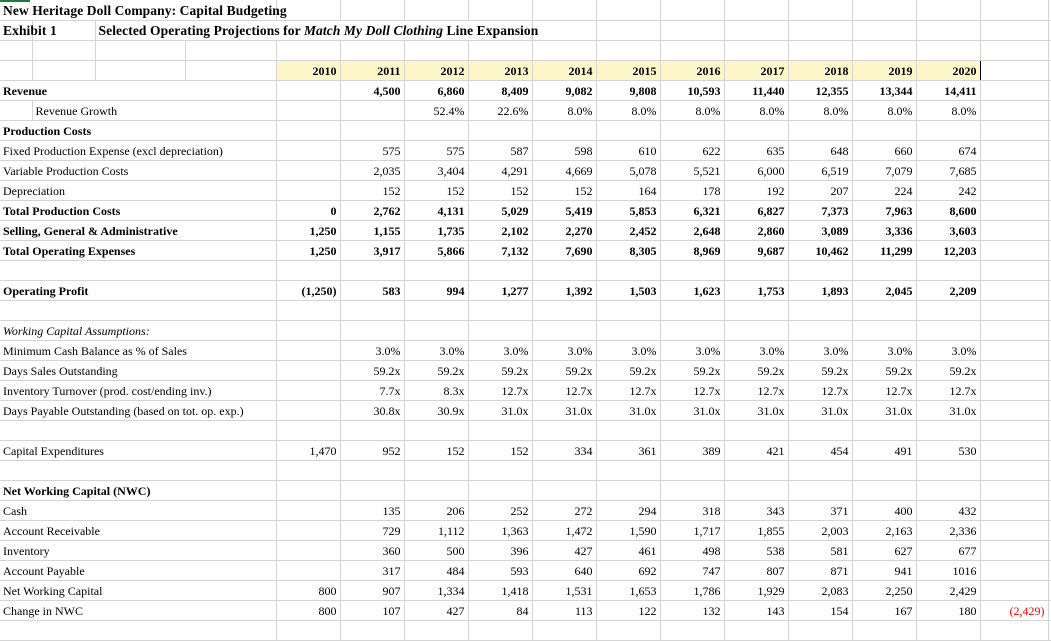  Describe the element at coordinates (436, 630) in the screenshot. I see `cell-spacer-5-2012` at that location.